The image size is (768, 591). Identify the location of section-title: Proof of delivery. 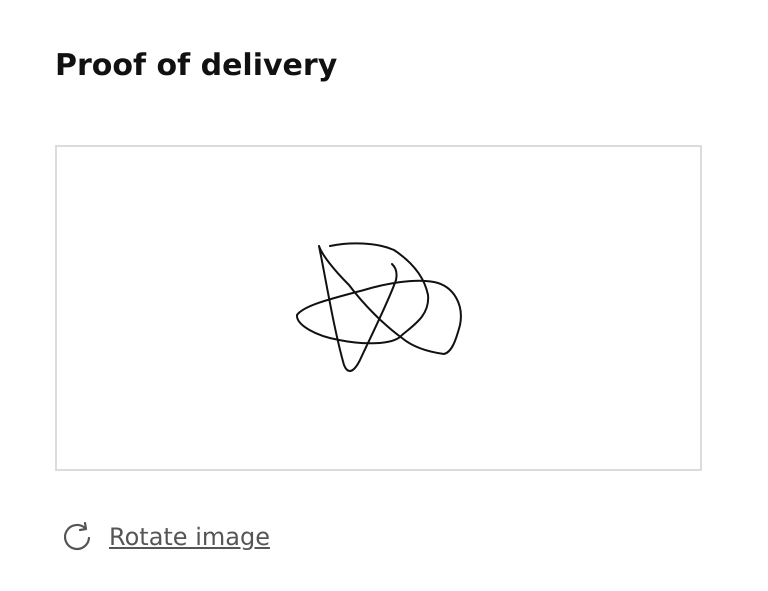
(196, 66).